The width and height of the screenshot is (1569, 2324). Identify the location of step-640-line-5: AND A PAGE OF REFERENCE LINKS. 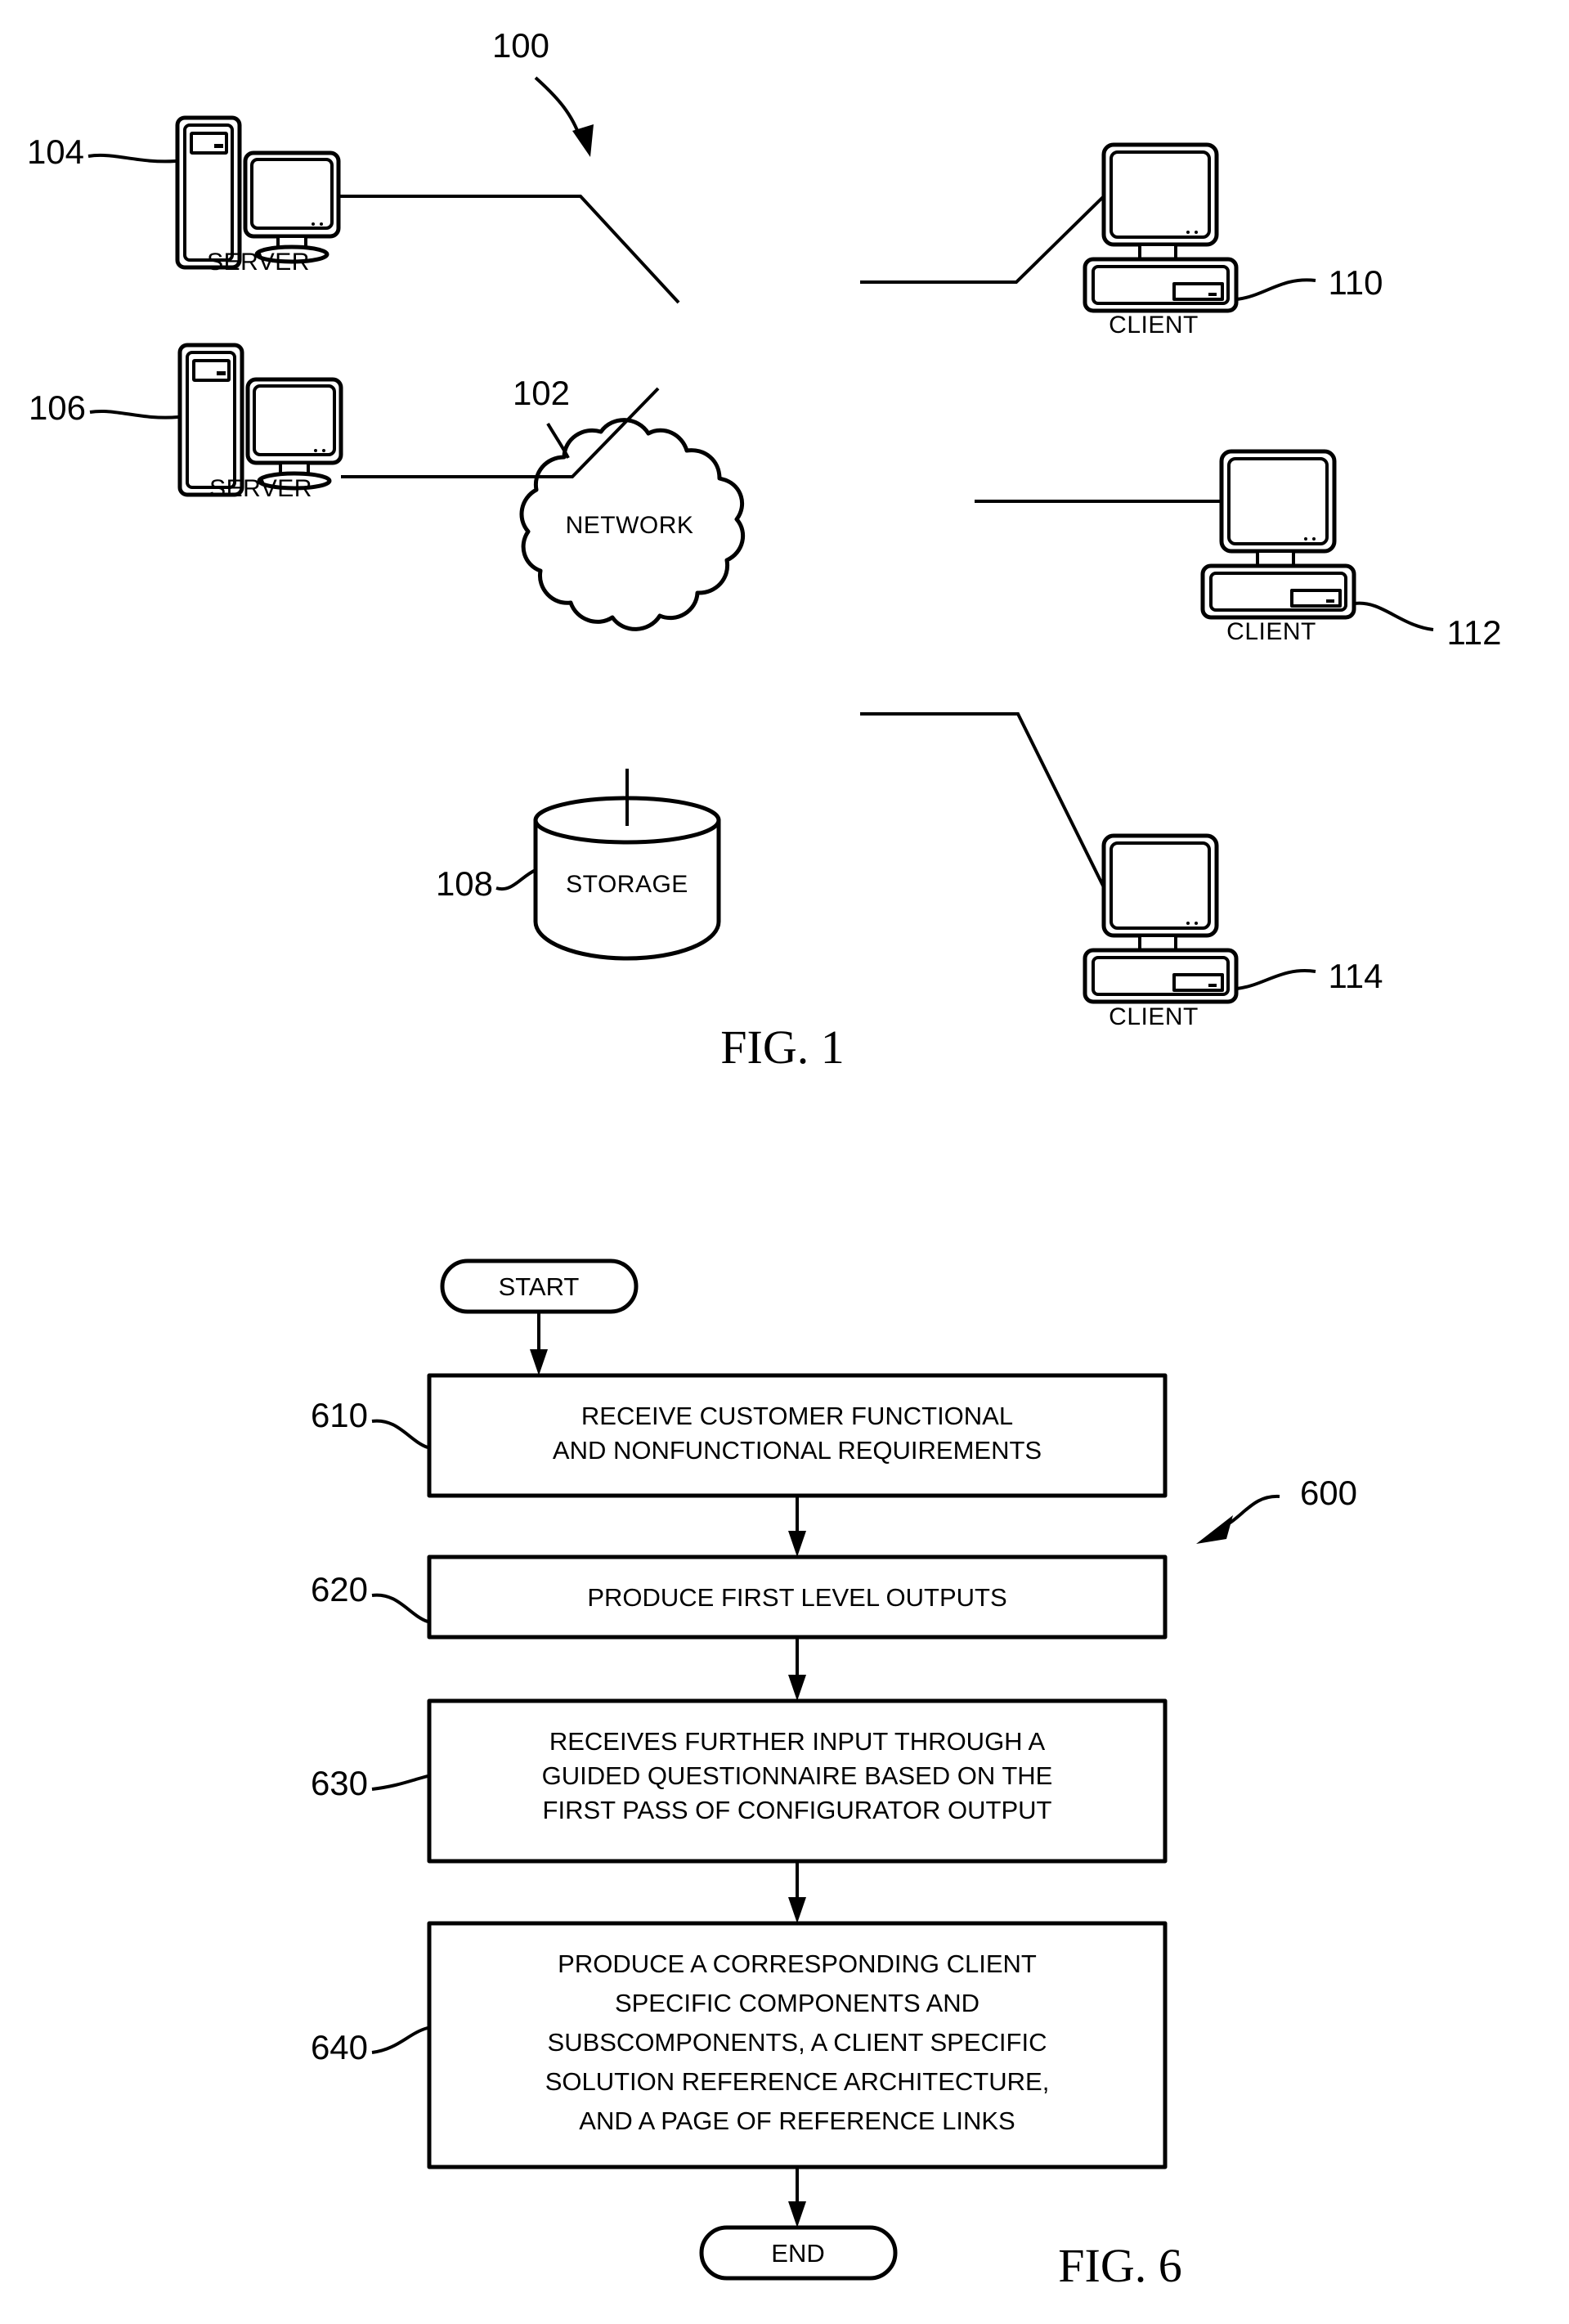
(797, 2121).